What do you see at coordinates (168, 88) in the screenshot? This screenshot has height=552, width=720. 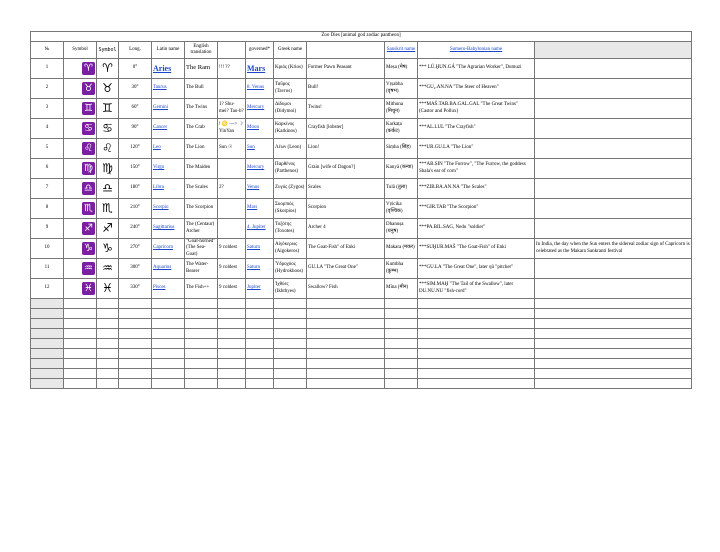 I see `cell-latin-name: Taurus` at bounding box center [168, 88].